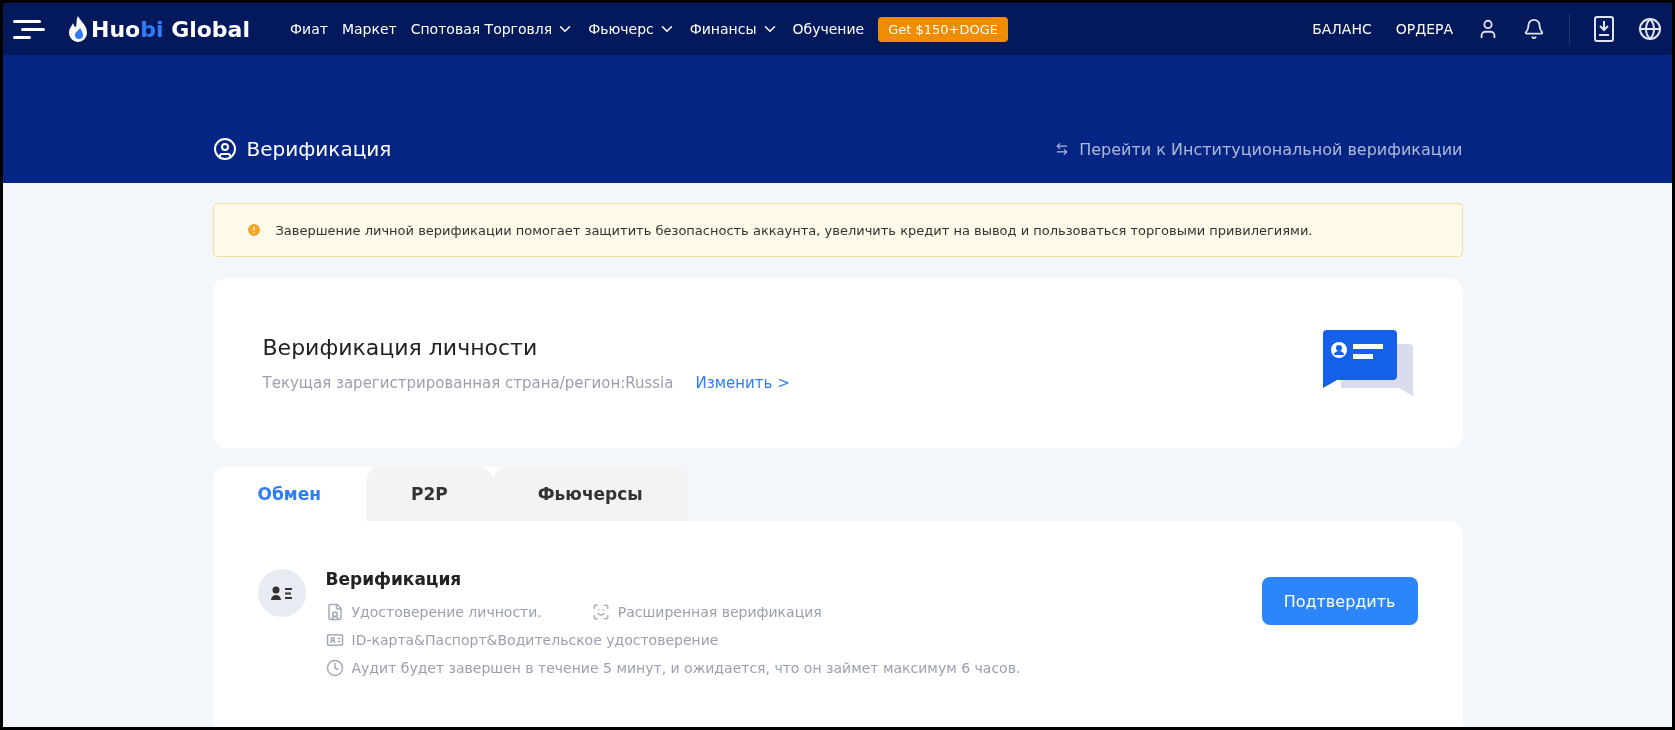 Image resolution: width=1675 pixels, height=730 pixels. I want to click on globe-icon, so click(1650, 29).